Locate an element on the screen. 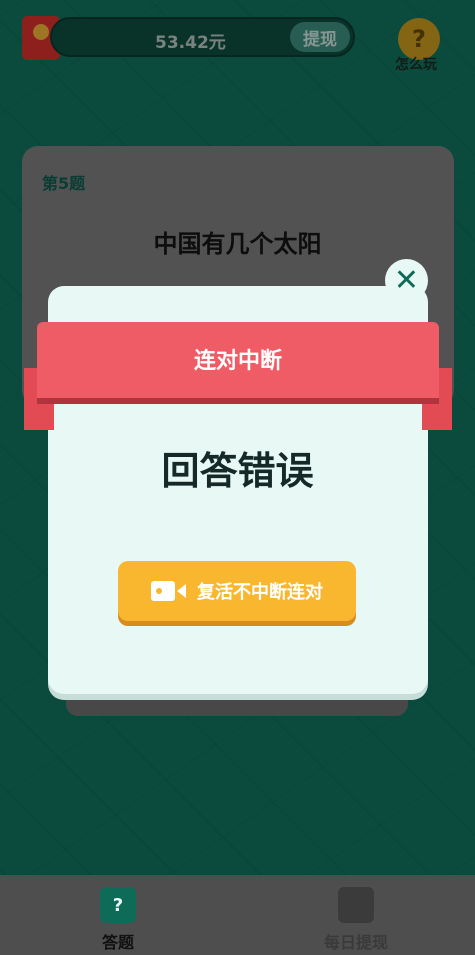 The image size is (475, 955). nav-item-quiz: ? 答题 is located at coordinates (118, 915).